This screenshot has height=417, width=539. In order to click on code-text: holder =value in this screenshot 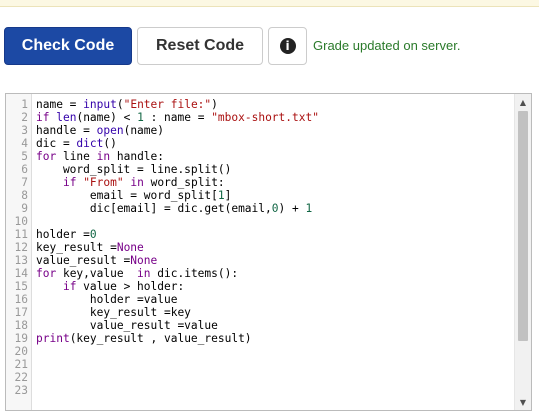, I will do `click(107, 299)`.